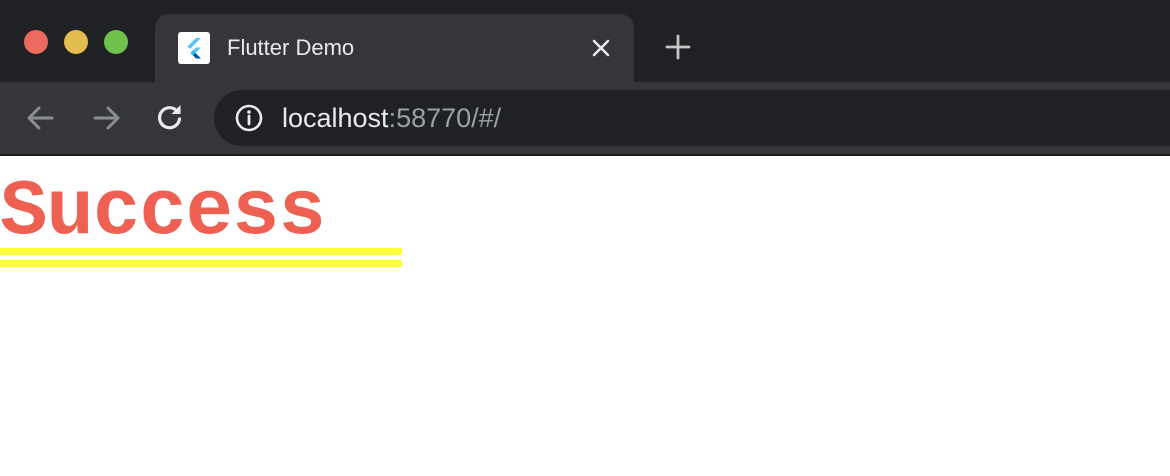  Describe the element at coordinates (291, 47) in the screenshot. I see `tab-title: Flutter Demo` at that location.